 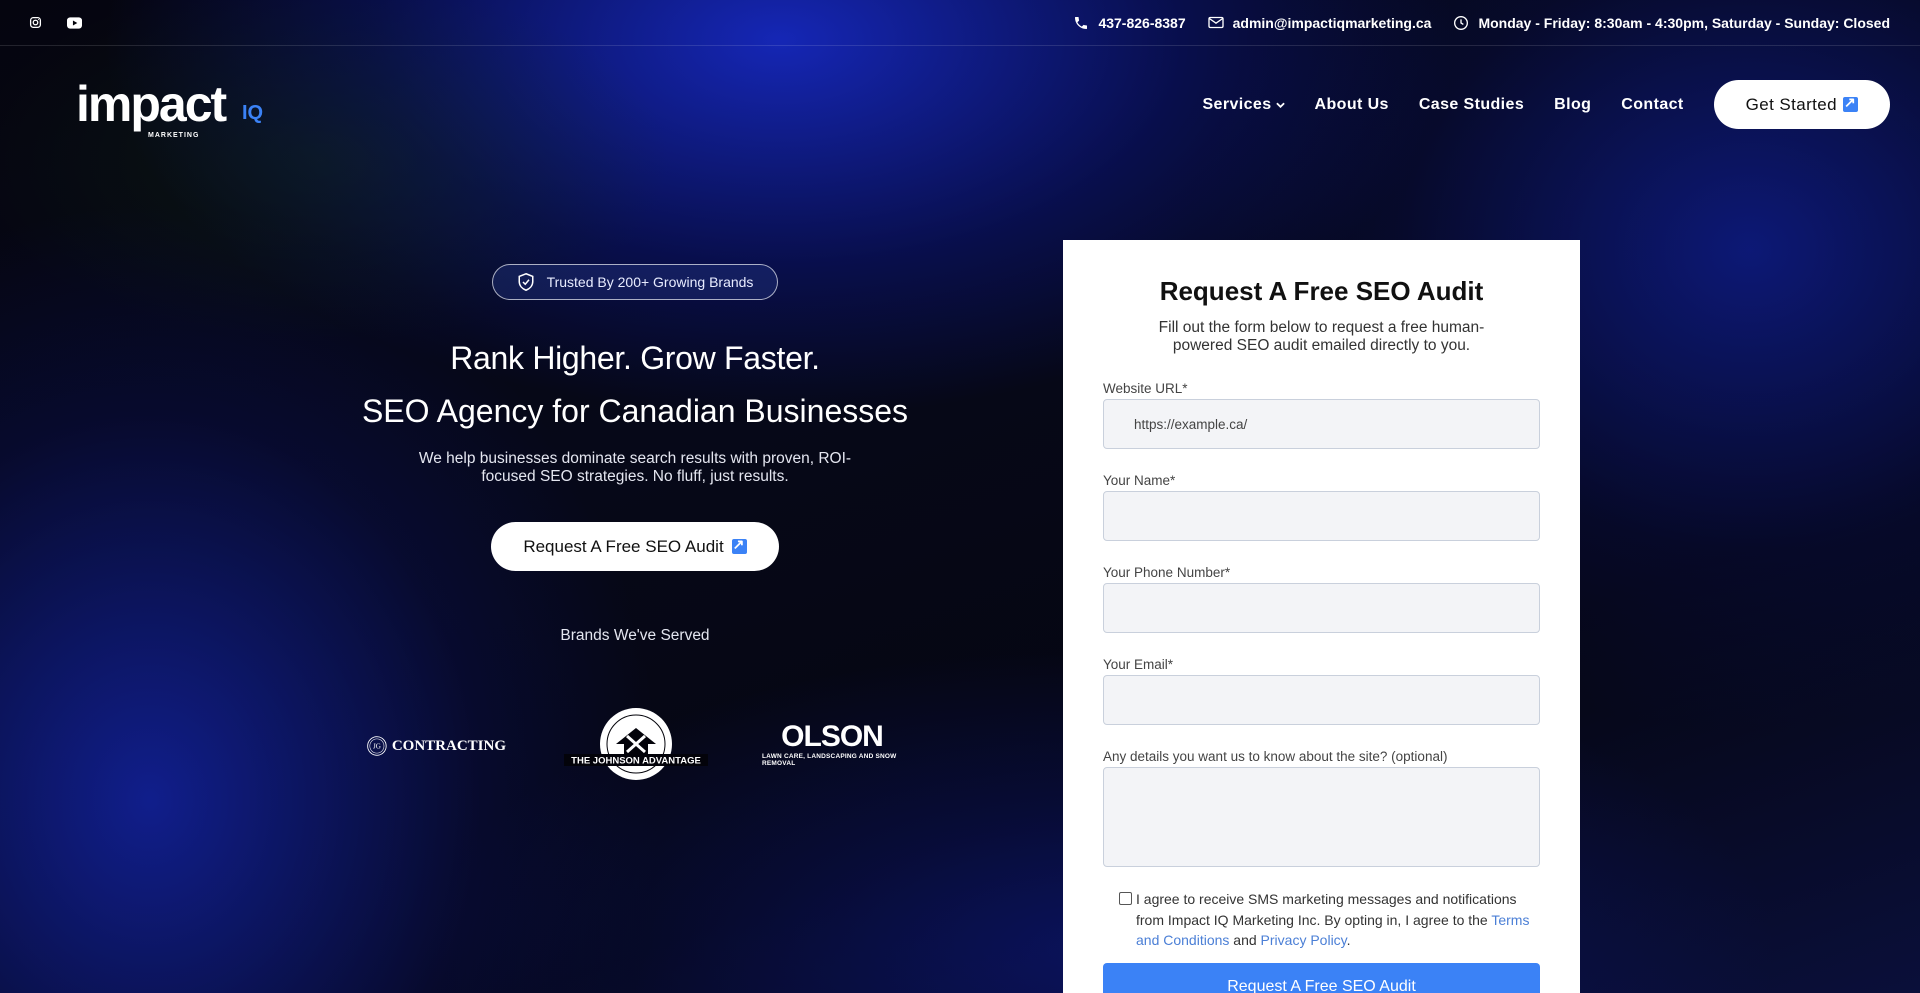 What do you see at coordinates (1321, 608) in the screenshot?
I see `phone-input` at bounding box center [1321, 608].